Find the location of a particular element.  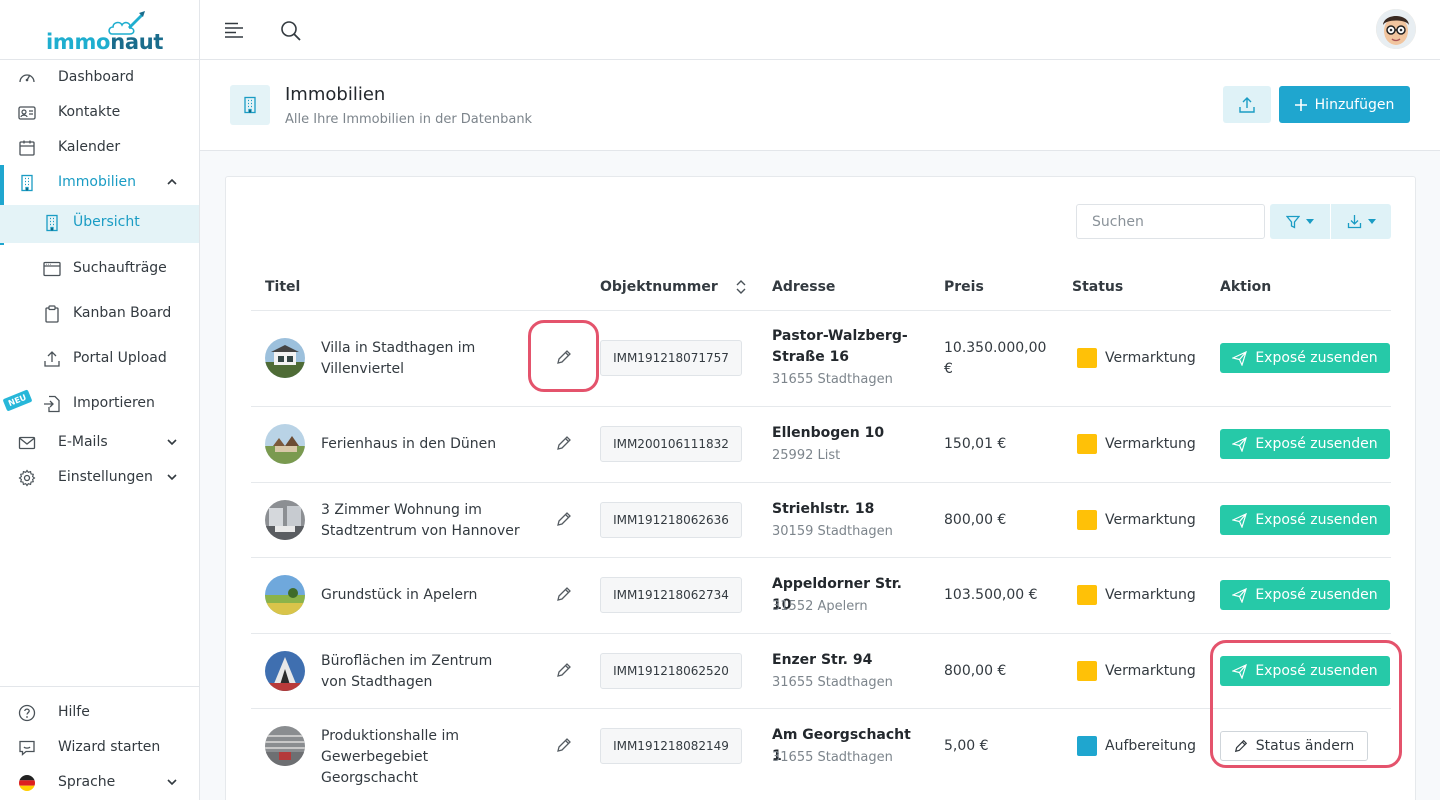

calendar-icon is located at coordinates (27, 148).